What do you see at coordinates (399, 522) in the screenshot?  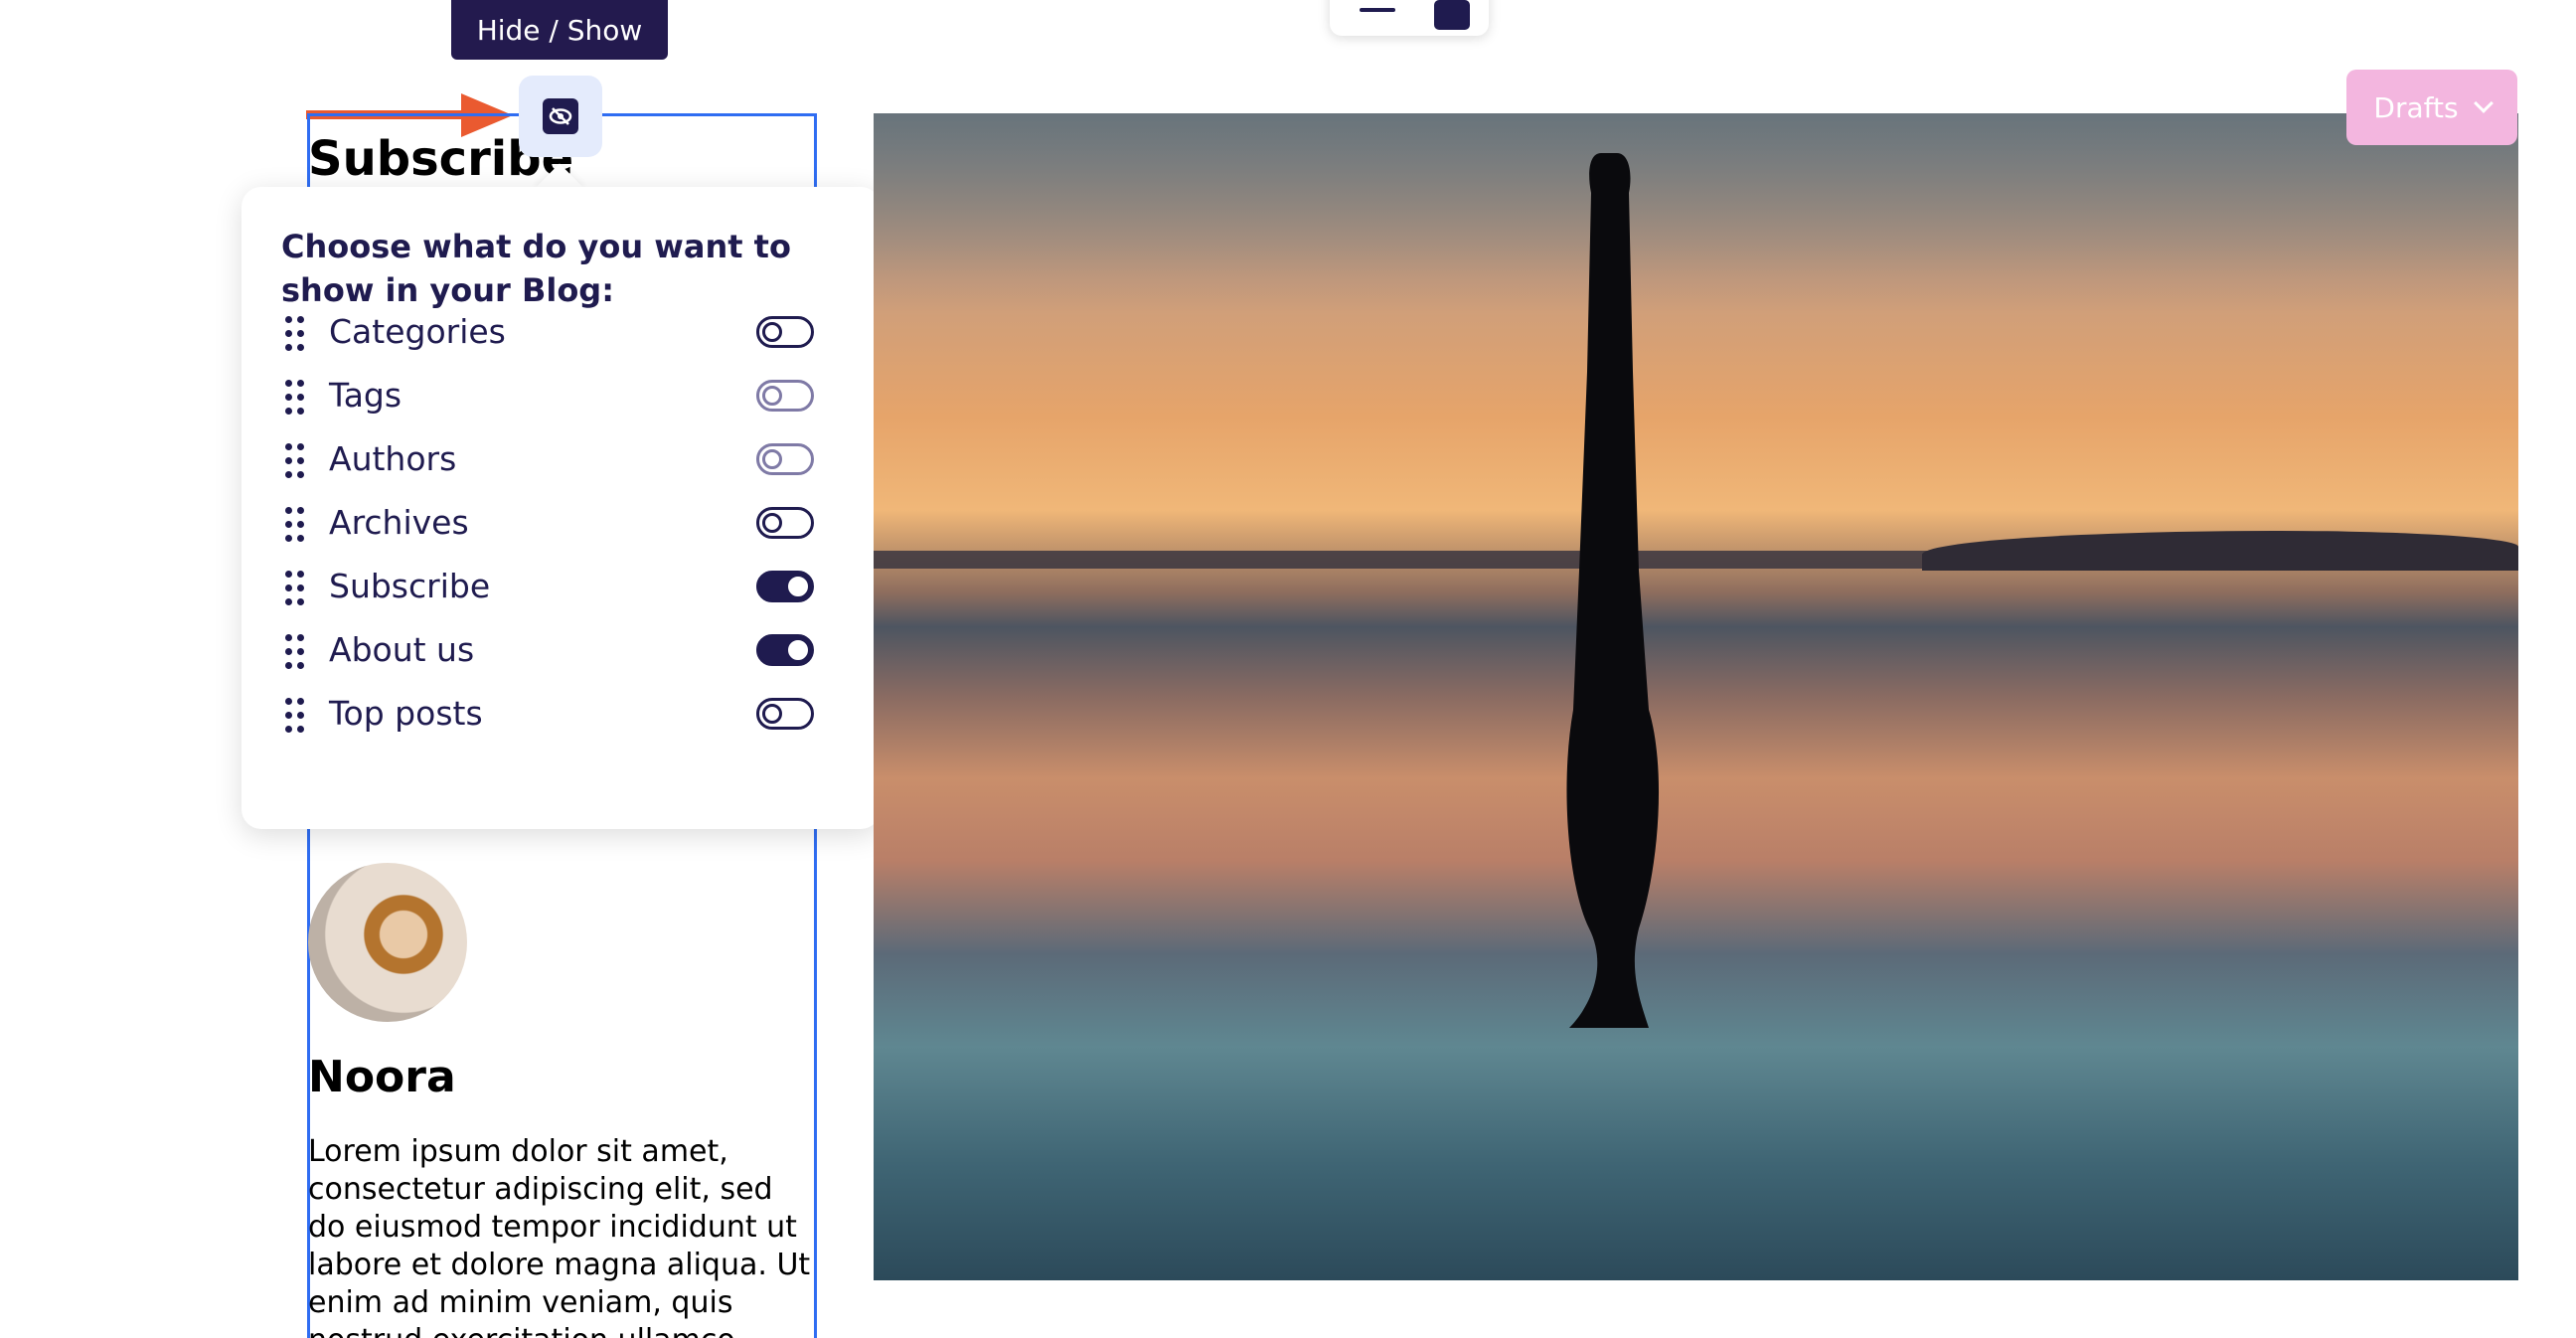 I see `option-label: Archives` at bounding box center [399, 522].